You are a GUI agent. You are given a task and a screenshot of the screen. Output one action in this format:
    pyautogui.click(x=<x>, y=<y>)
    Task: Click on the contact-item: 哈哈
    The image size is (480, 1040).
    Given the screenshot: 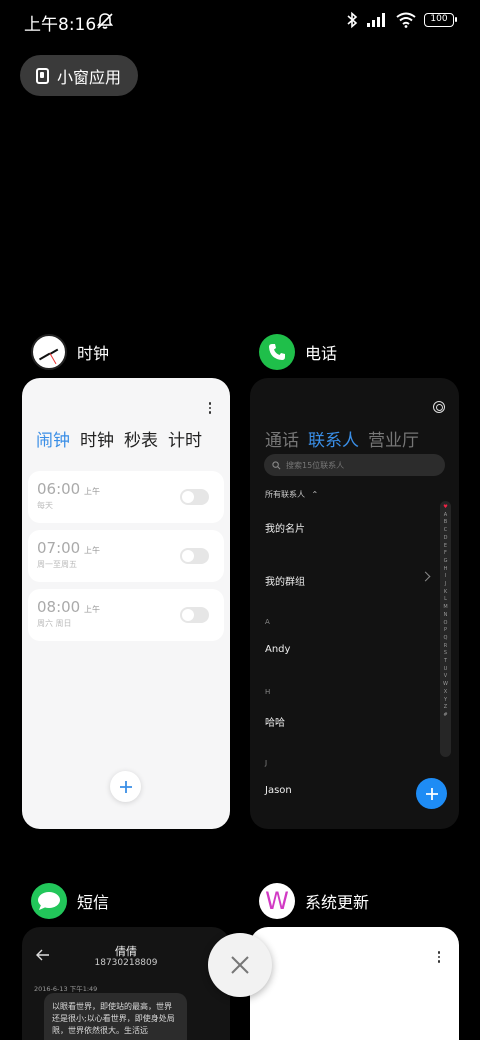 What is the action you would take?
    pyautogui.click(x=275, y=721)
    